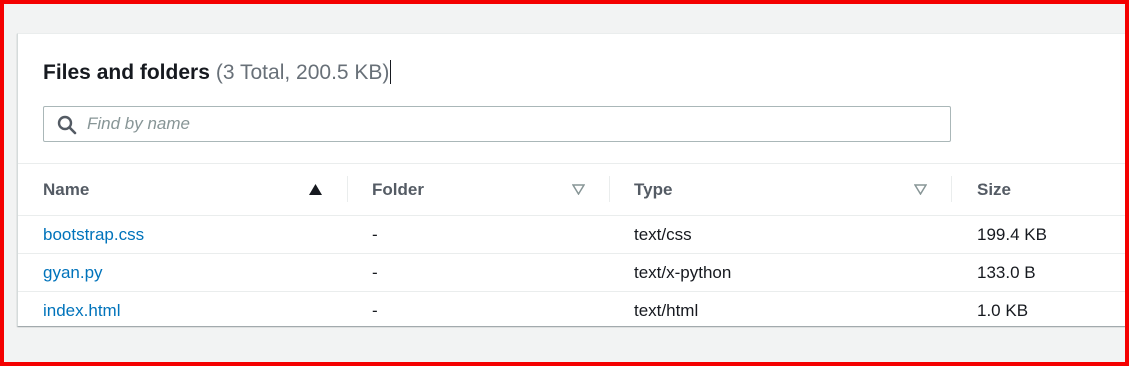  What do you see at coordinates (1006, 272) in the screenshot?
I see `size-cell: 133.0 B` at bounding box center [1006, 272].